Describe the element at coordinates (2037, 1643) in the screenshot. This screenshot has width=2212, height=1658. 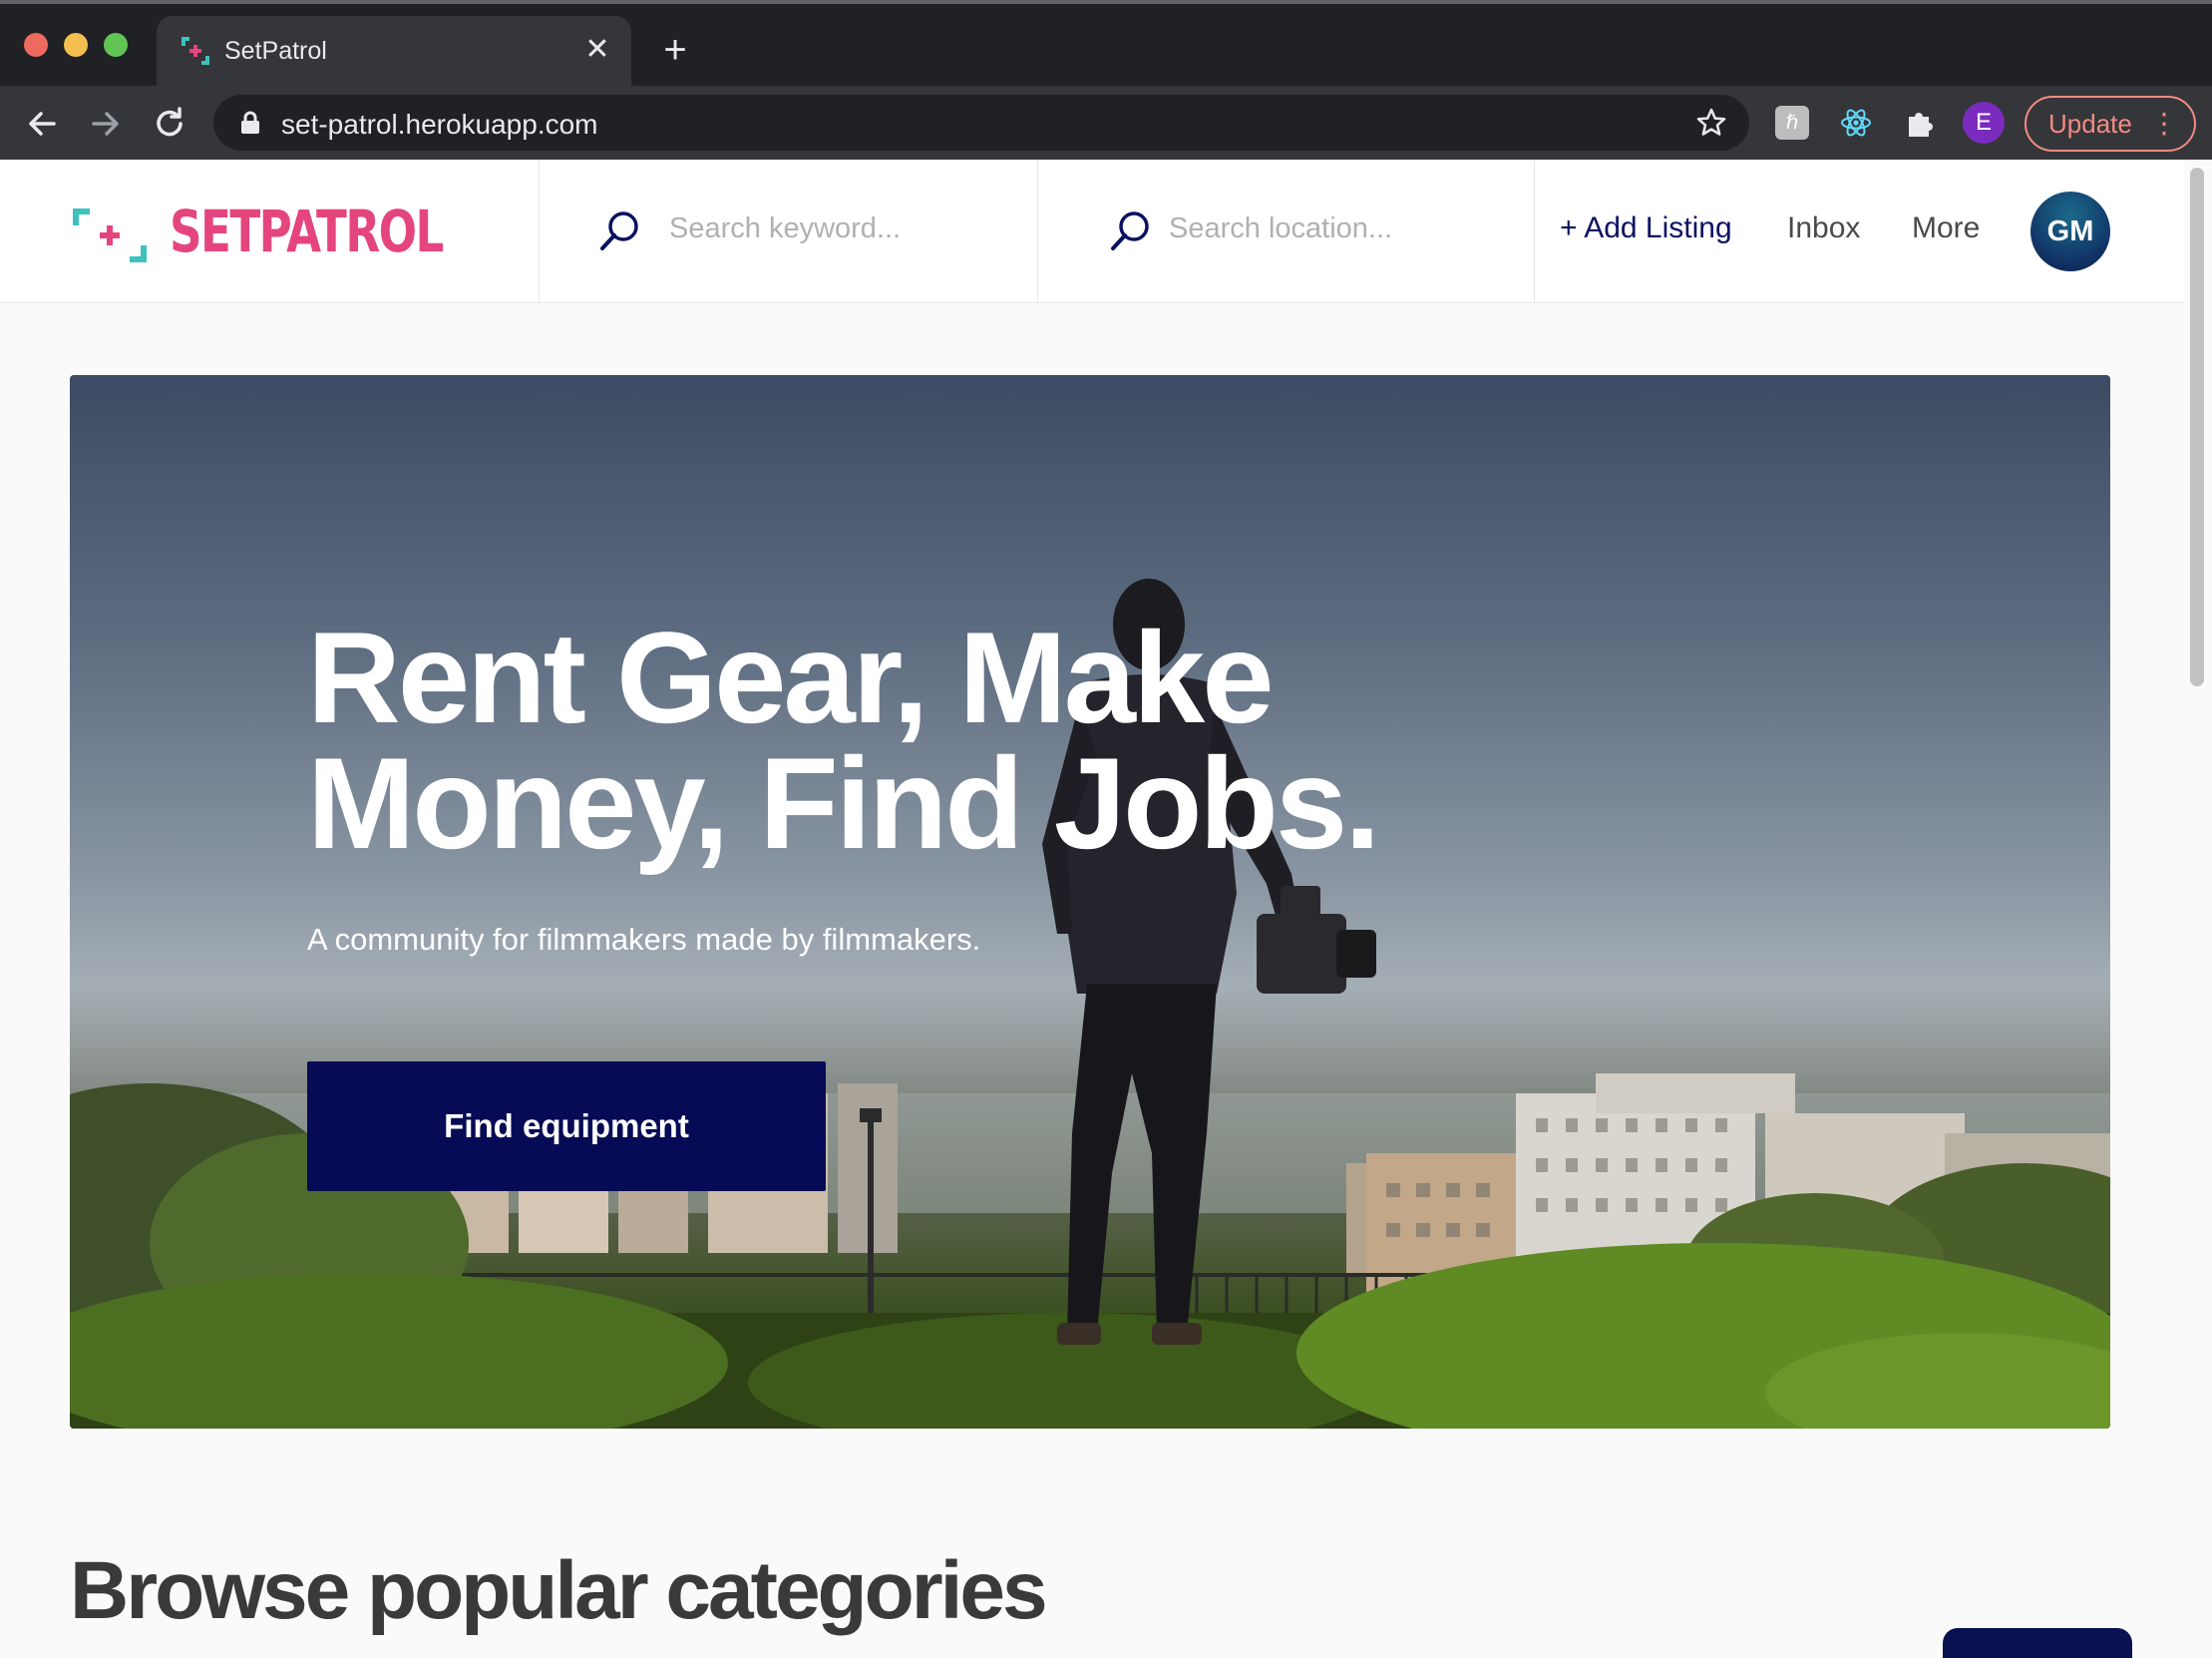
I see `categories-action-button` at that location.